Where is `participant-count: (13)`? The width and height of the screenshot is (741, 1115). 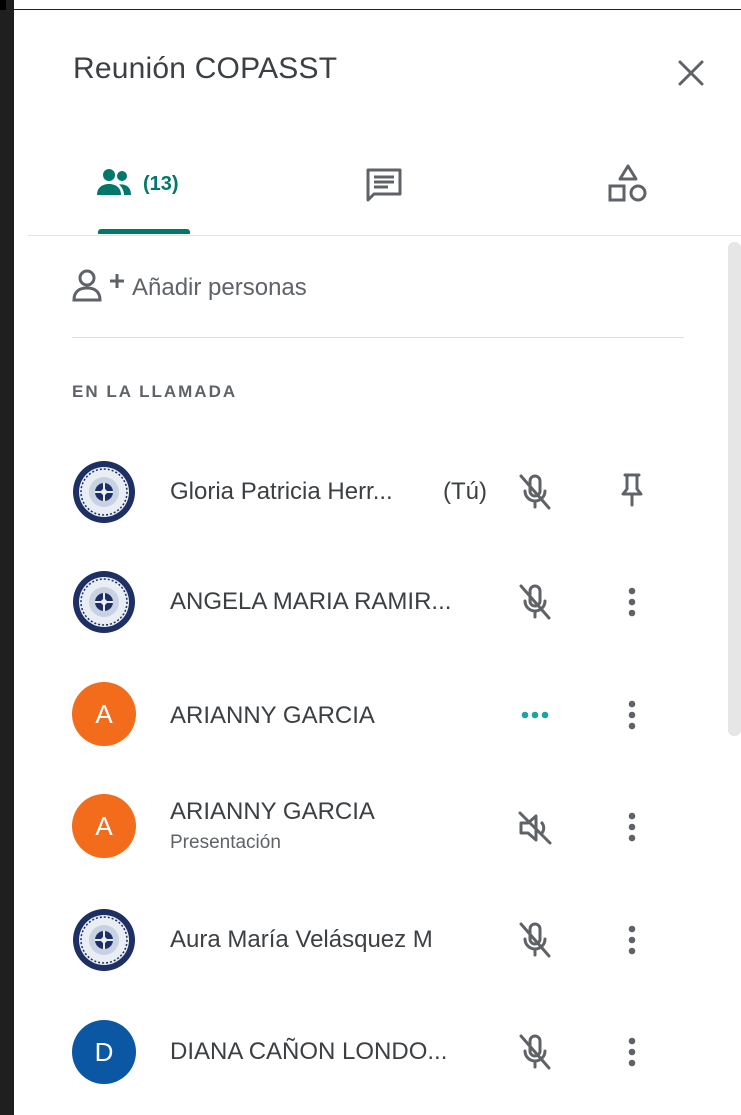 participant-count: (13) is located at coordinates (161, 183).